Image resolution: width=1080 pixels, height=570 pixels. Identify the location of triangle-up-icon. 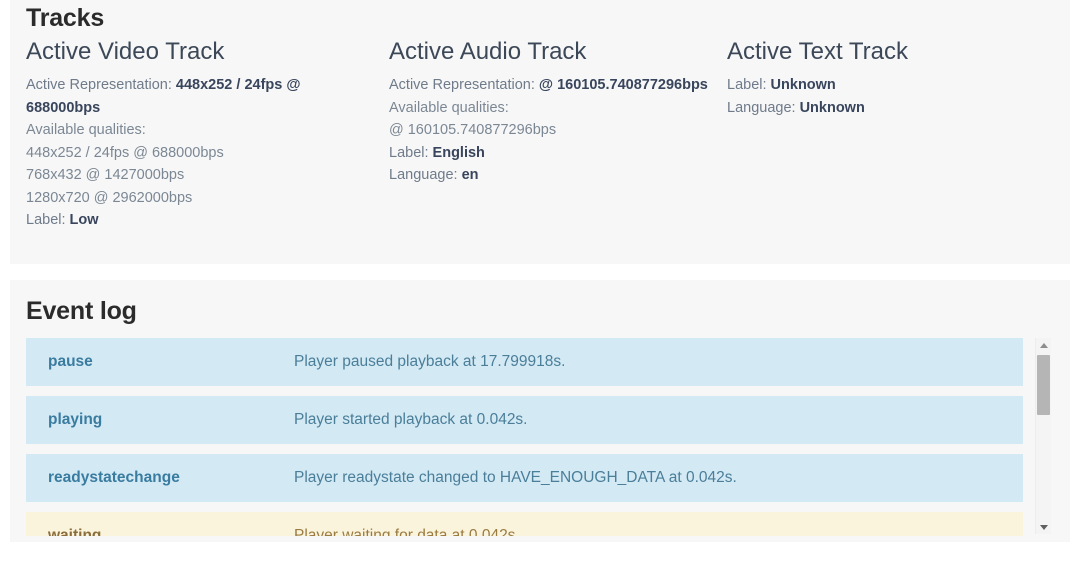
(1043, 345).